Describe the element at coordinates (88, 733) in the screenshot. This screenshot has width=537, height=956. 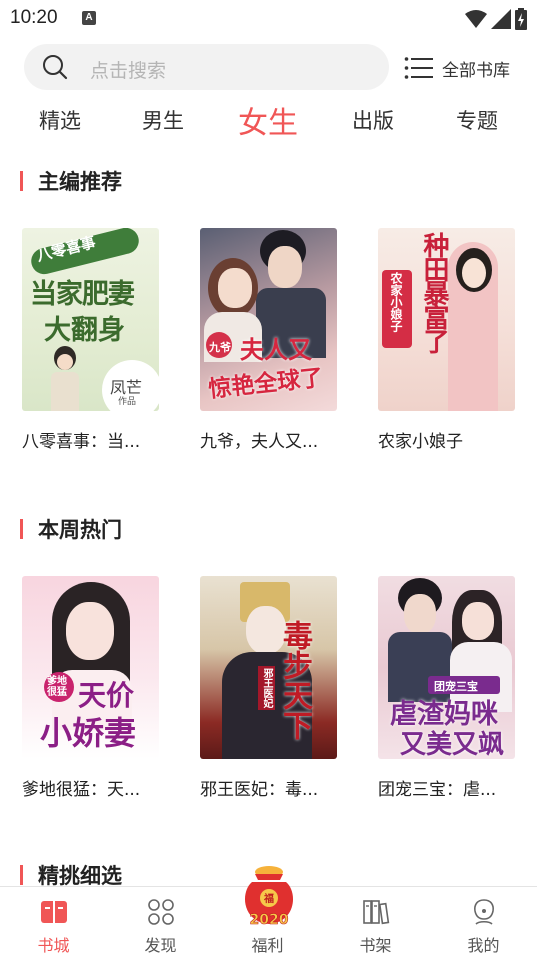
I see `cover-text: 小娇妻` at that location.